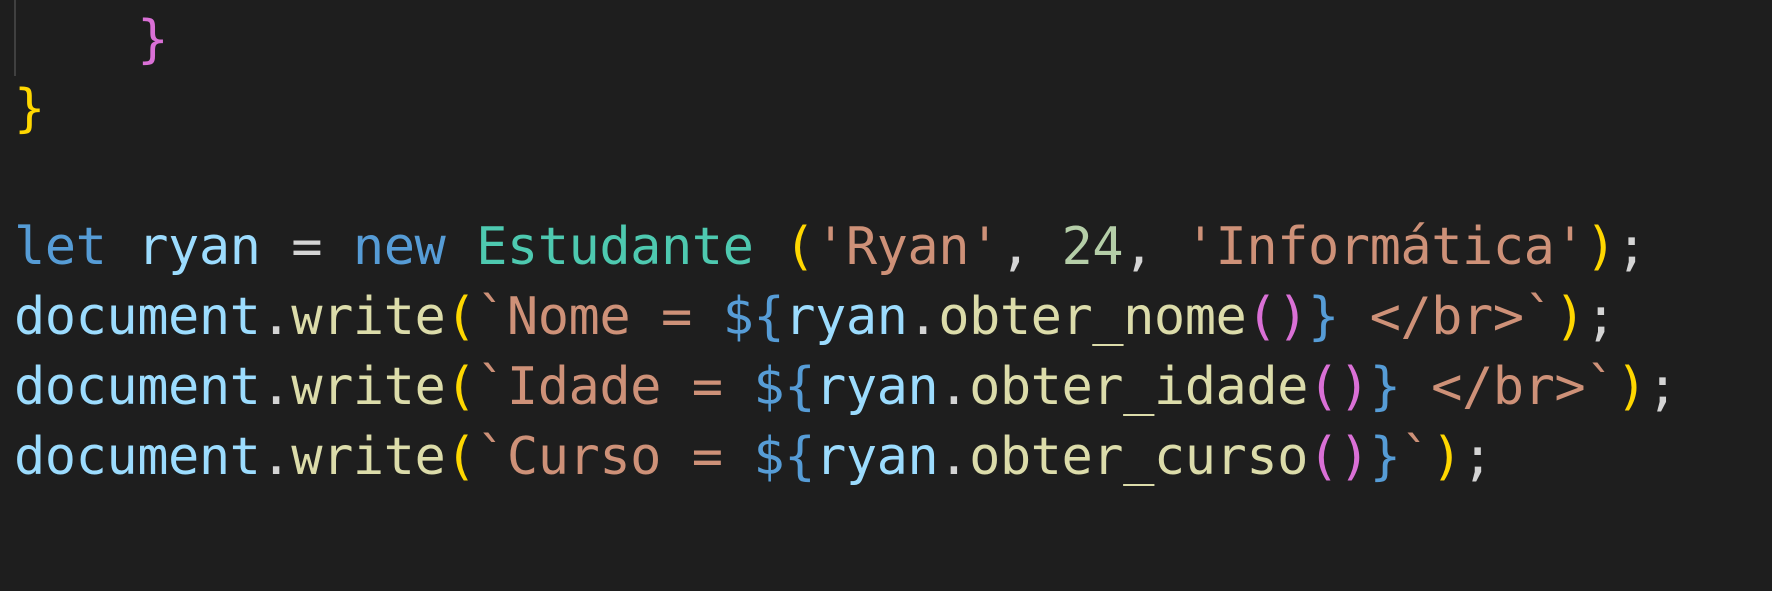  I want to click on code-token: 24, so click(1092, 247).